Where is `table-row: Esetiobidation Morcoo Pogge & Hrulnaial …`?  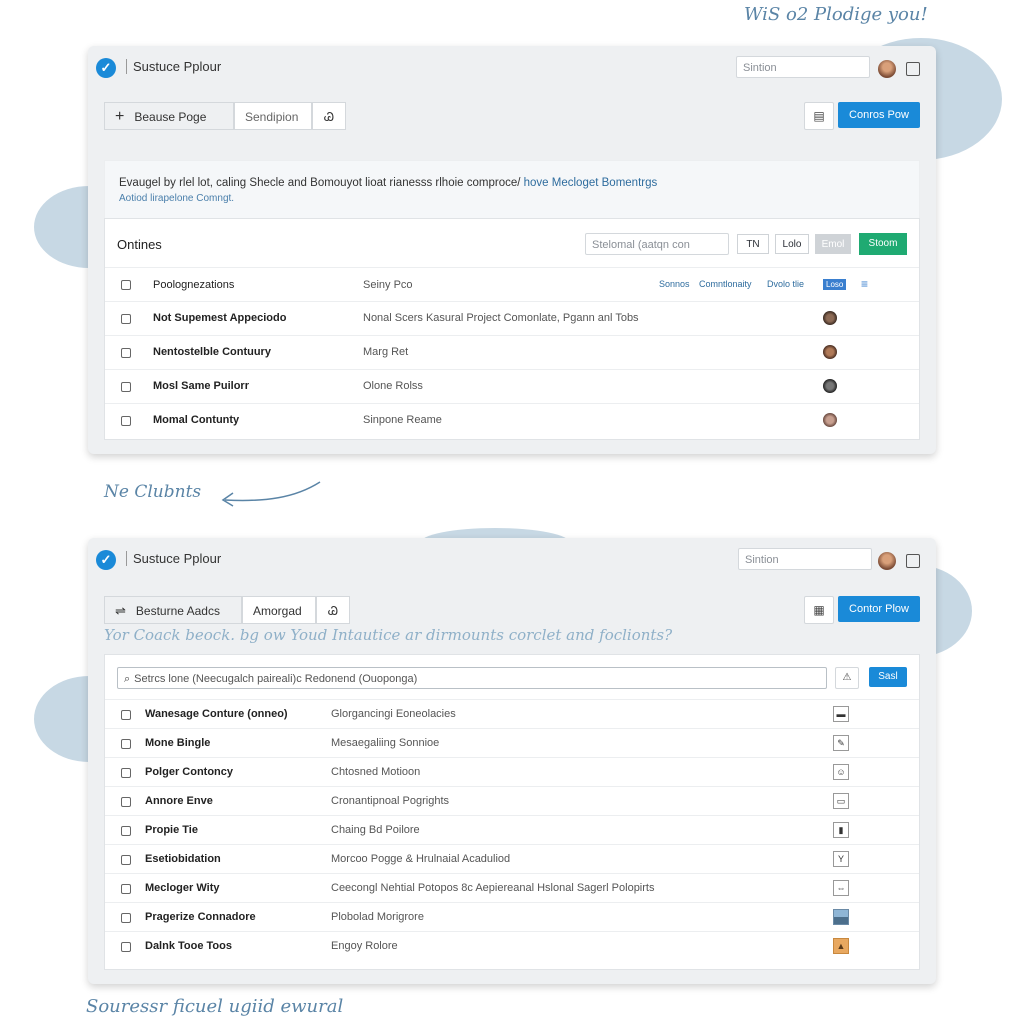 table-row: Esetiobidation Morcoo Pogge & Hrulnaial … is located at coordinates (512, 859).